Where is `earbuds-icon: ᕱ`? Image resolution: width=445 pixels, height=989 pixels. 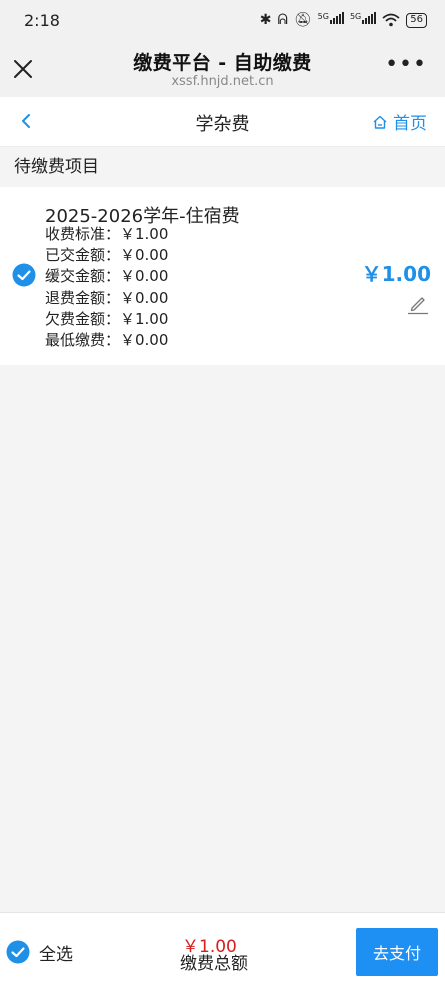
earbuds-icon: ᕱ is located at coordinates (282, 20).